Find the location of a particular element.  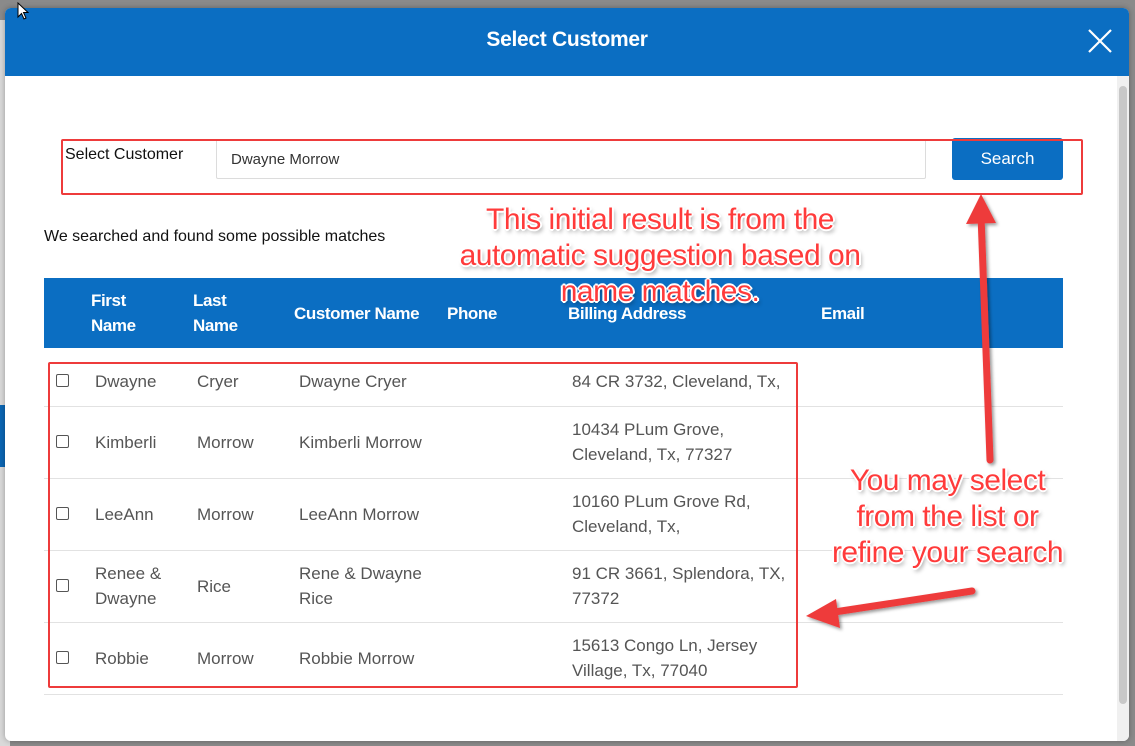

callout-select-line3: refine your search is located at coordinates (947, 552).